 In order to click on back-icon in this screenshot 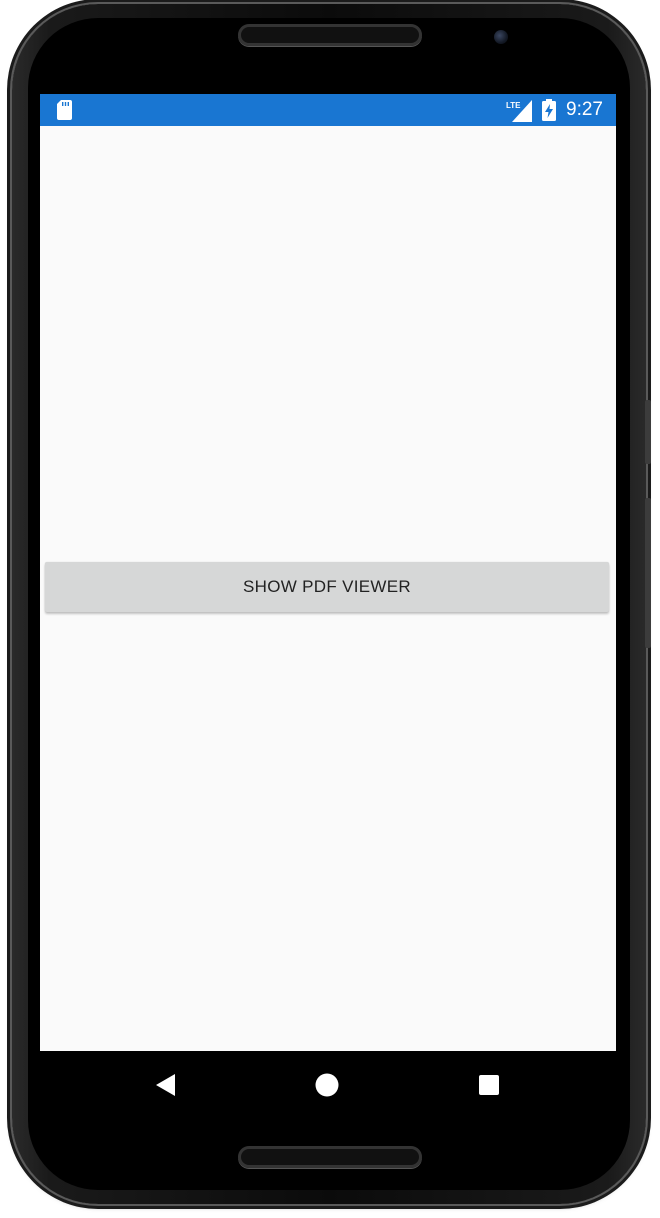, I will do `click(165, 1085)`.